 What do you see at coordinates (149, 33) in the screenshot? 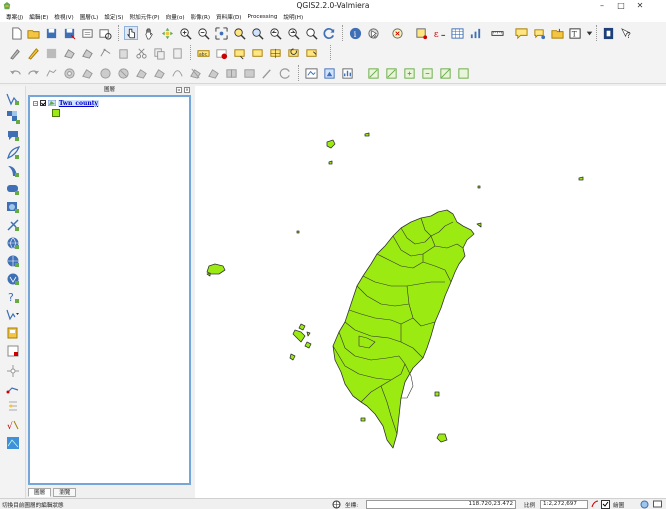
I see `pan-icon` at bounding box center [149, 33].